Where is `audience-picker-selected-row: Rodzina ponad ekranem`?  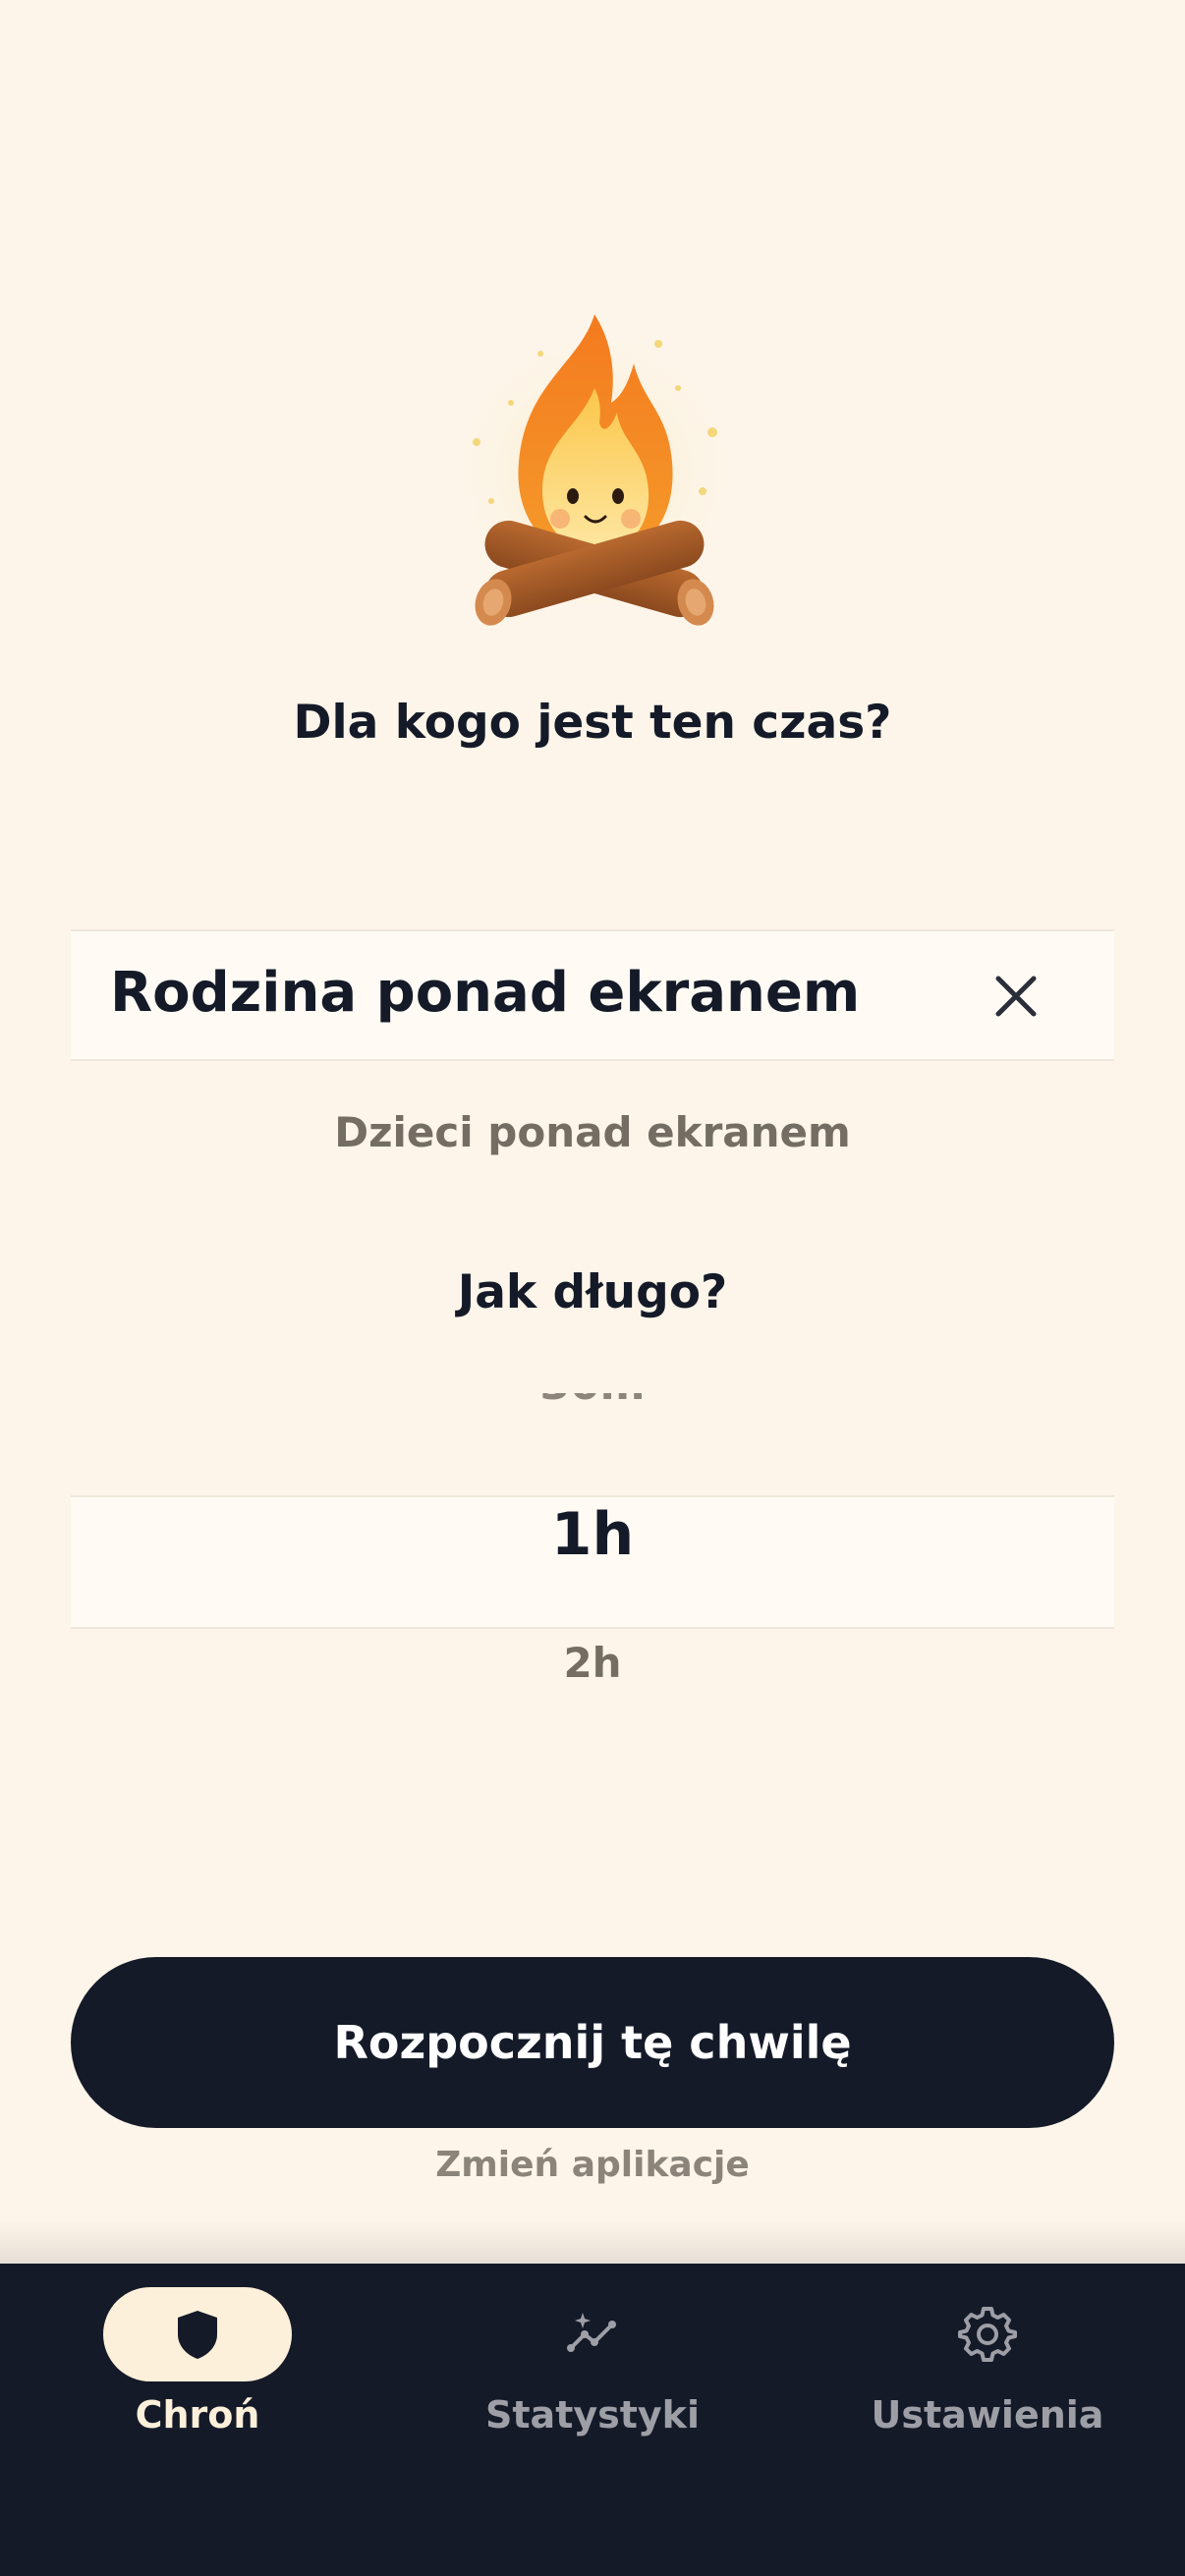
audience-picker-selected-row: Rodzina ponad ekranem is located at coordinates (592, 995).